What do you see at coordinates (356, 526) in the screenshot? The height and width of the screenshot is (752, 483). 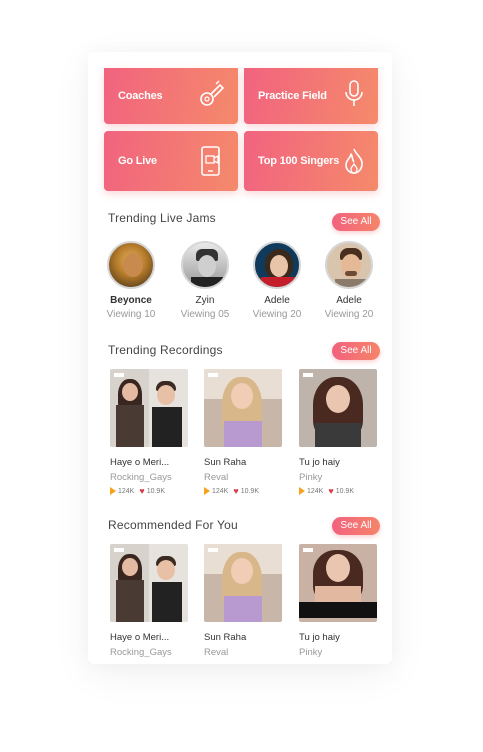 I see `recommended-see-all-button: See All` at bounding box center [356, 526].